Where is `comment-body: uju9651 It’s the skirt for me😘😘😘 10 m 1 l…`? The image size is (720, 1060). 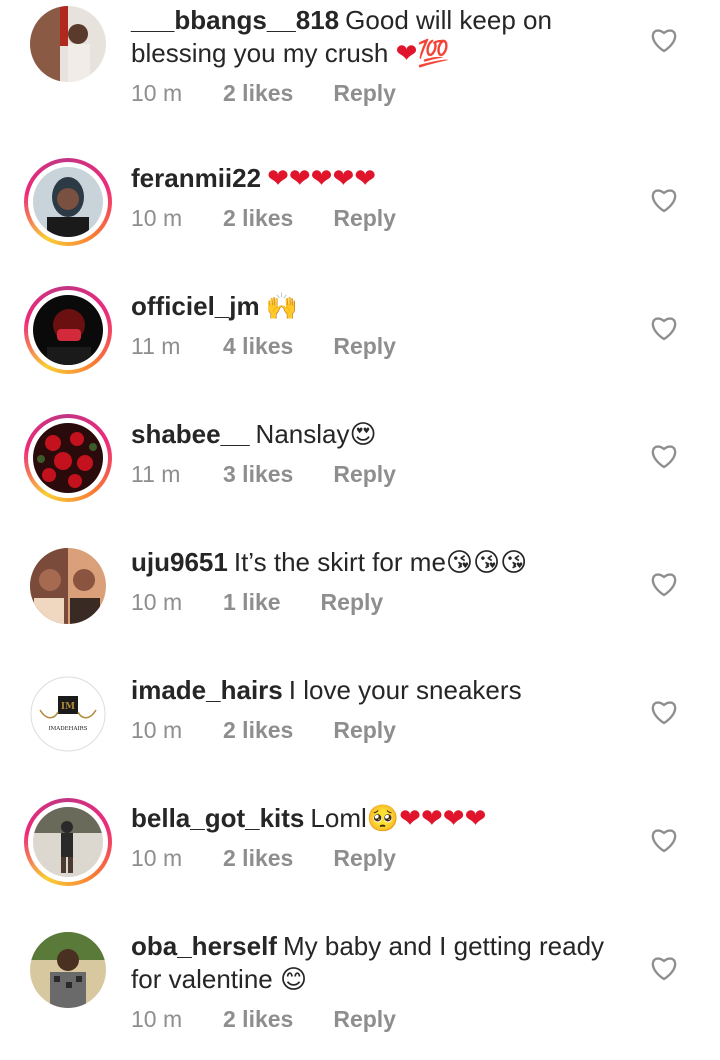 comment-body: uju9651 It’s the skirt for me😘😘😘 10 m 1 l… is located at coordinates (381, 581).